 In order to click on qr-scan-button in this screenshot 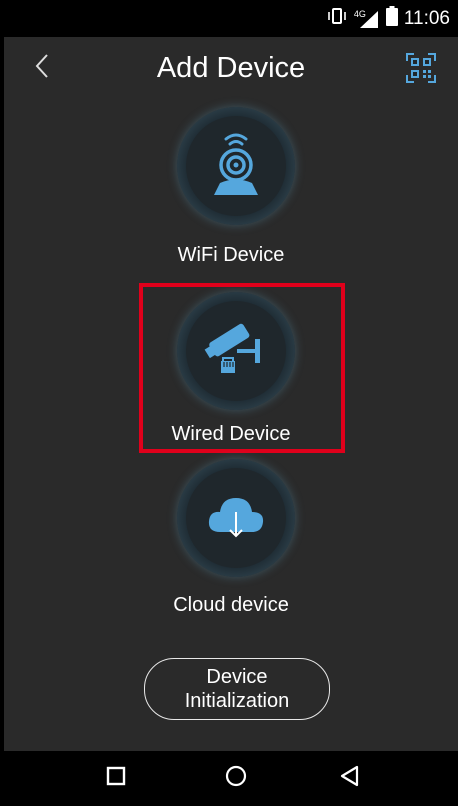, I will do `click(421, 68)`.